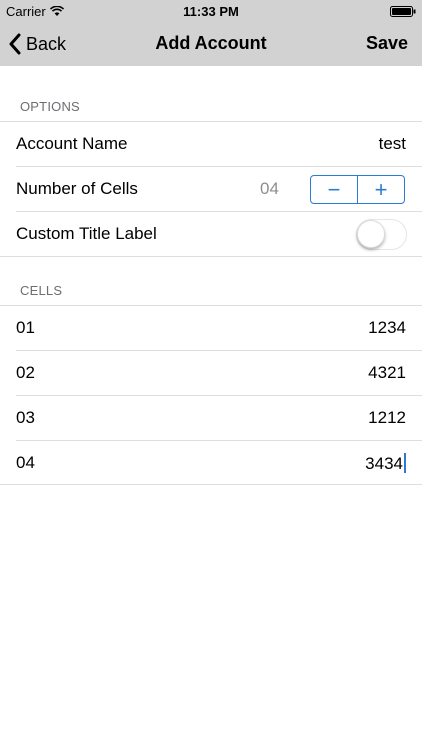 This screenshot has width=422, height=750. Describe the element at coordinates (25, 372) in the screenshot. I see `cell-label: 02` at that location.